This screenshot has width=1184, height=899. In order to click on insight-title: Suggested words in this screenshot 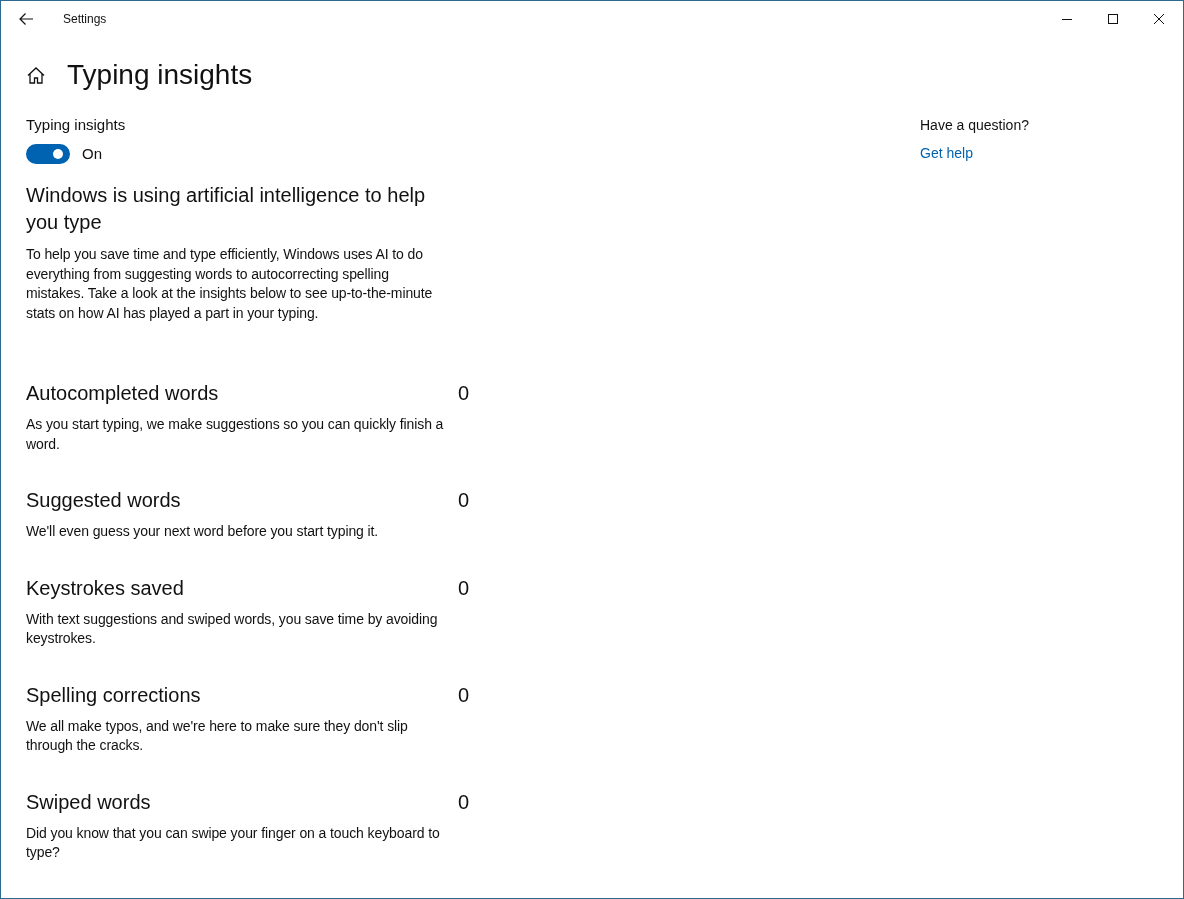, I will do `click(103, 500)`.